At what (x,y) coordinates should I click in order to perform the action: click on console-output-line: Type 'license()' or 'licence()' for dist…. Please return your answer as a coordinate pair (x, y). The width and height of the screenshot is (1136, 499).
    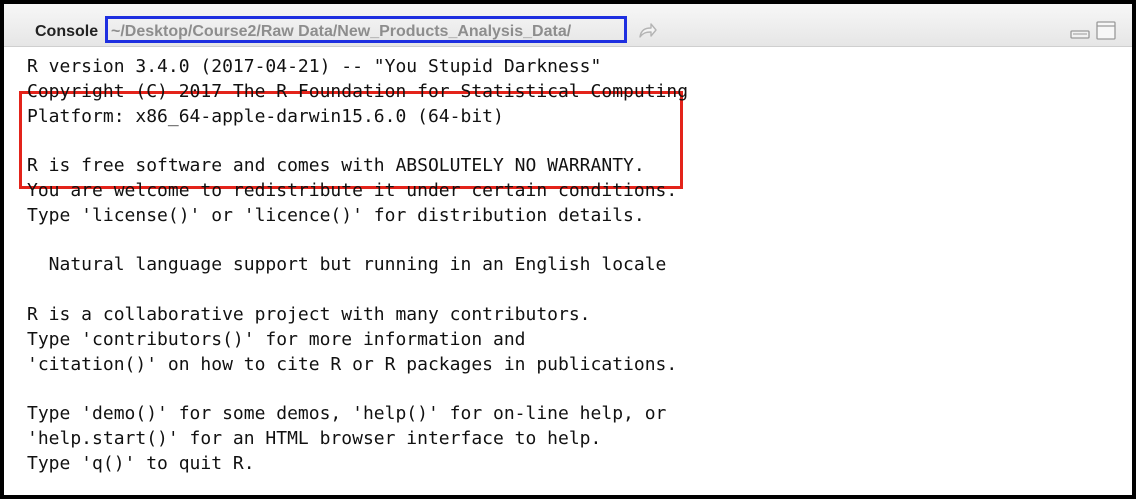
    Looking at the image, I should click on (336, 215).